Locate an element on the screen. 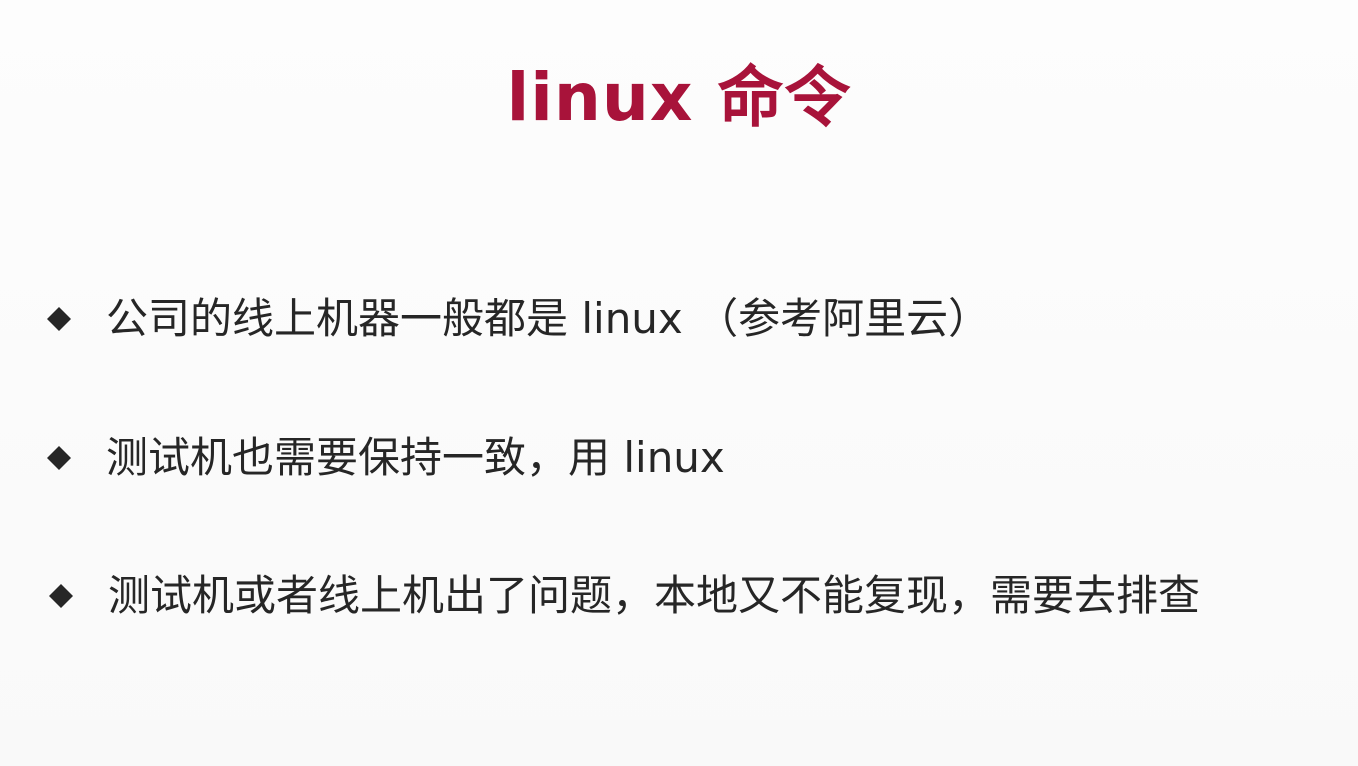 Image resolution: width=1358 pixels, height=766 pixels. bullet-item: 公司的线上机器一般都是 linux （参考阿里云） is located at coordinates (518, 319).